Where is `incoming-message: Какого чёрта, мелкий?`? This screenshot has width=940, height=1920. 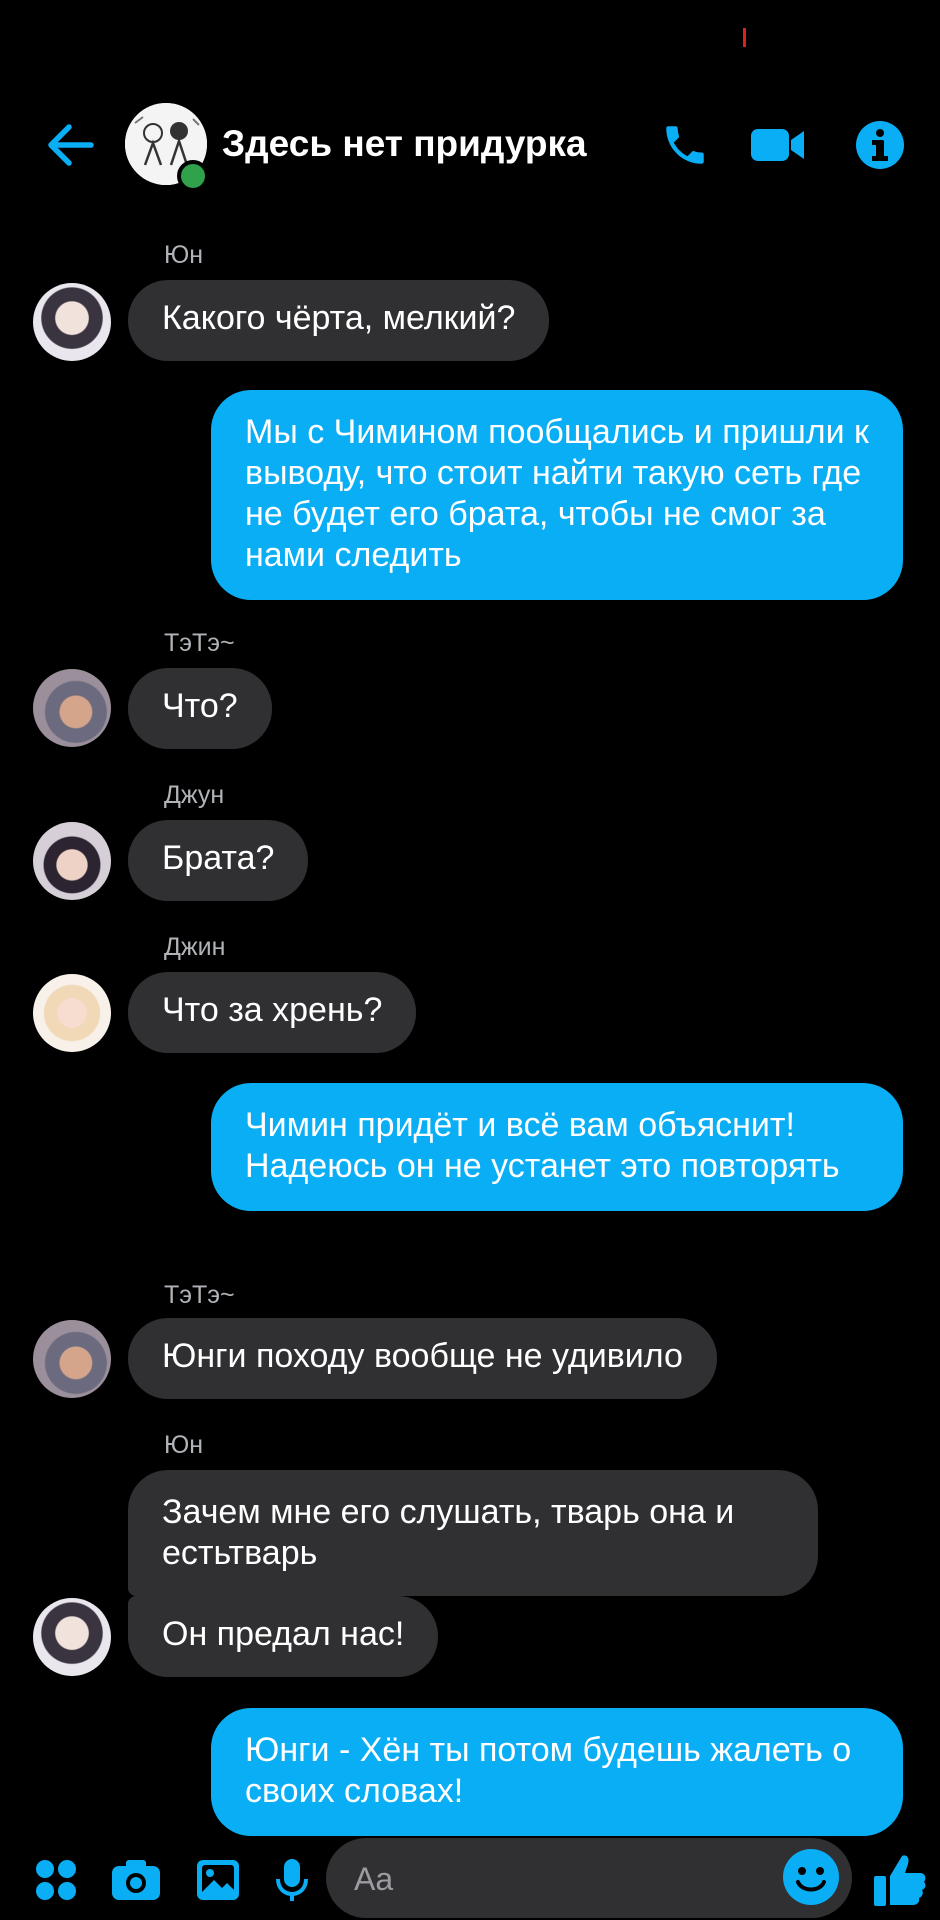
incoming-message: Какого чёрта, мелкий? is located at coordinates (339, 320).